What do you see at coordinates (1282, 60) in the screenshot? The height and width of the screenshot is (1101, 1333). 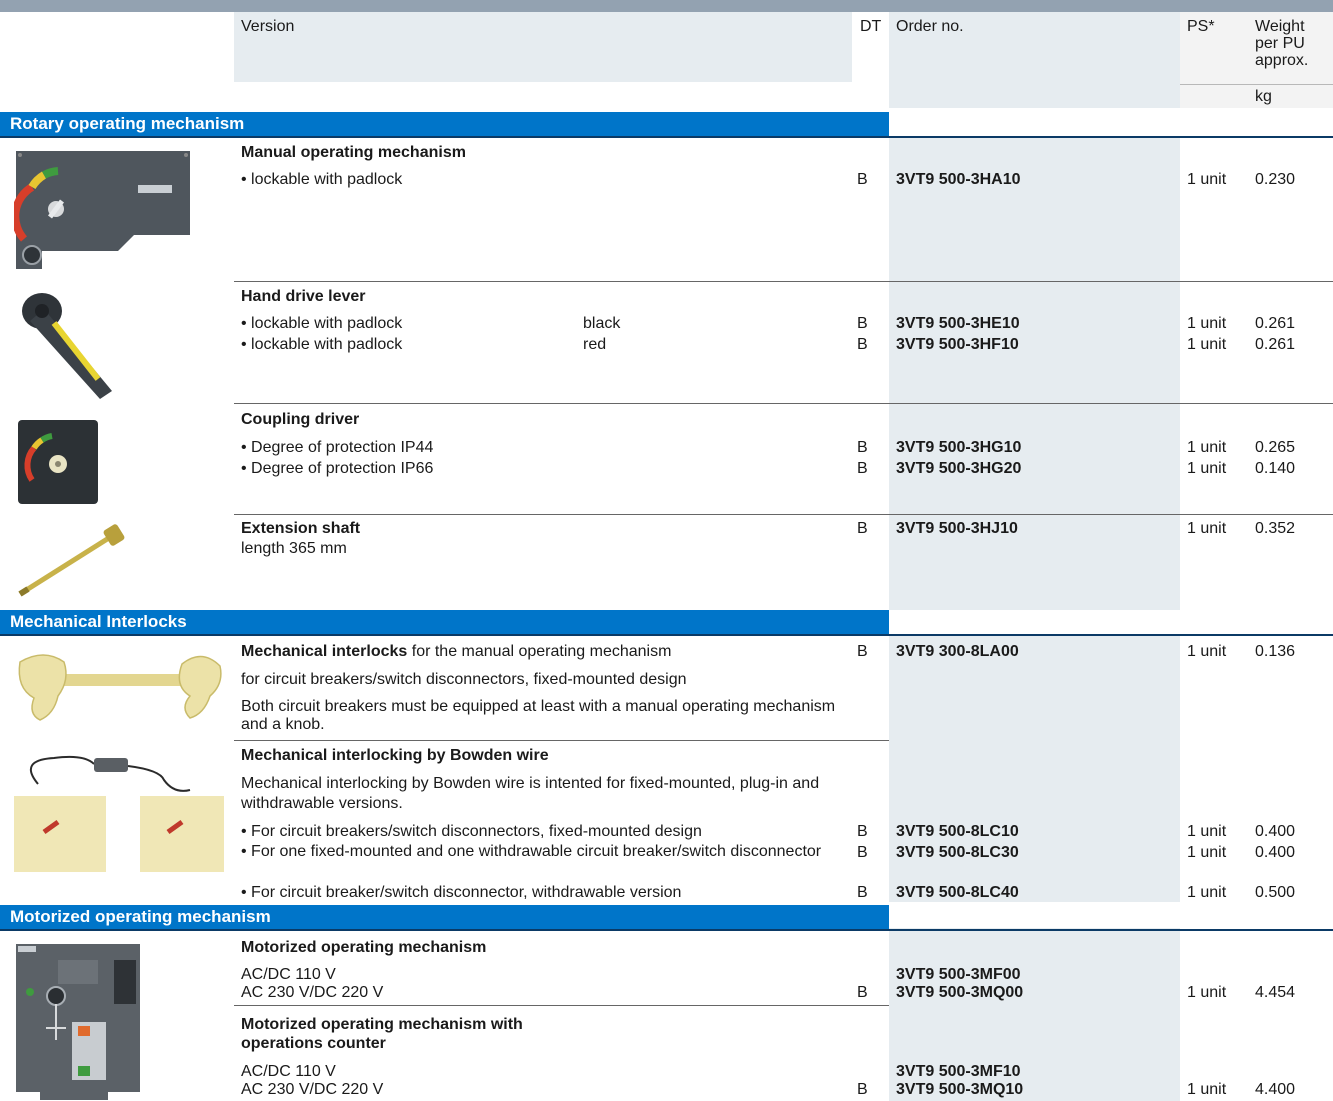 I see `column-header-weight-3: approx.` at bounding box center [1282, 60].